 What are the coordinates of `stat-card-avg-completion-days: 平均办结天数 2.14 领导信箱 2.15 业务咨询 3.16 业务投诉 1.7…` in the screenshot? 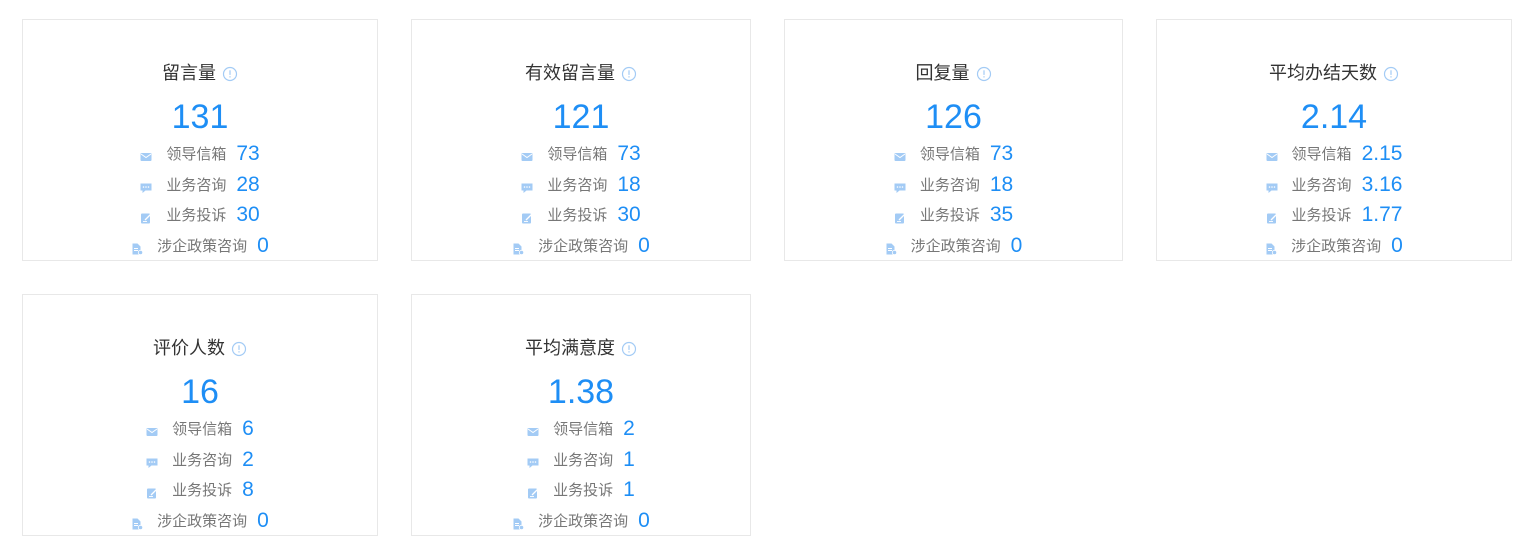 It's located at (1334, 140).